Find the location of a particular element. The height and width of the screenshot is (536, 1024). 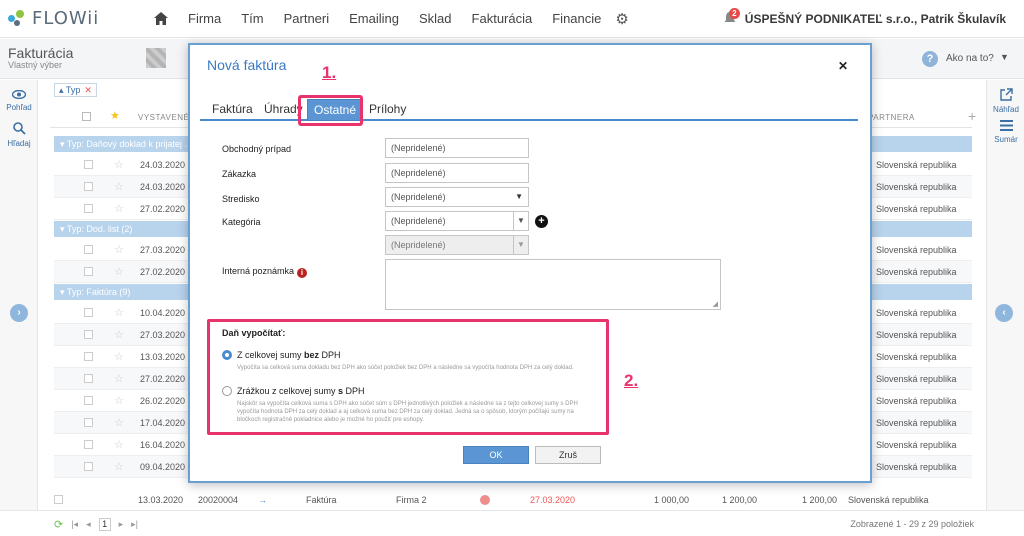

tax-from-net-label: Z celkovej sumy bez DPH is located at coordinates (289, 355).